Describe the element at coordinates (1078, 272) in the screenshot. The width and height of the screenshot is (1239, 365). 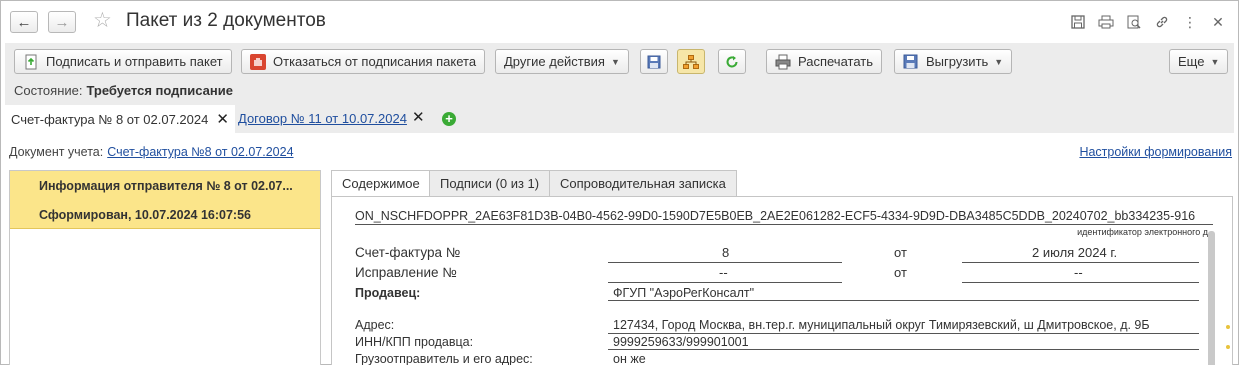
I see `correction-date: --` at that location.